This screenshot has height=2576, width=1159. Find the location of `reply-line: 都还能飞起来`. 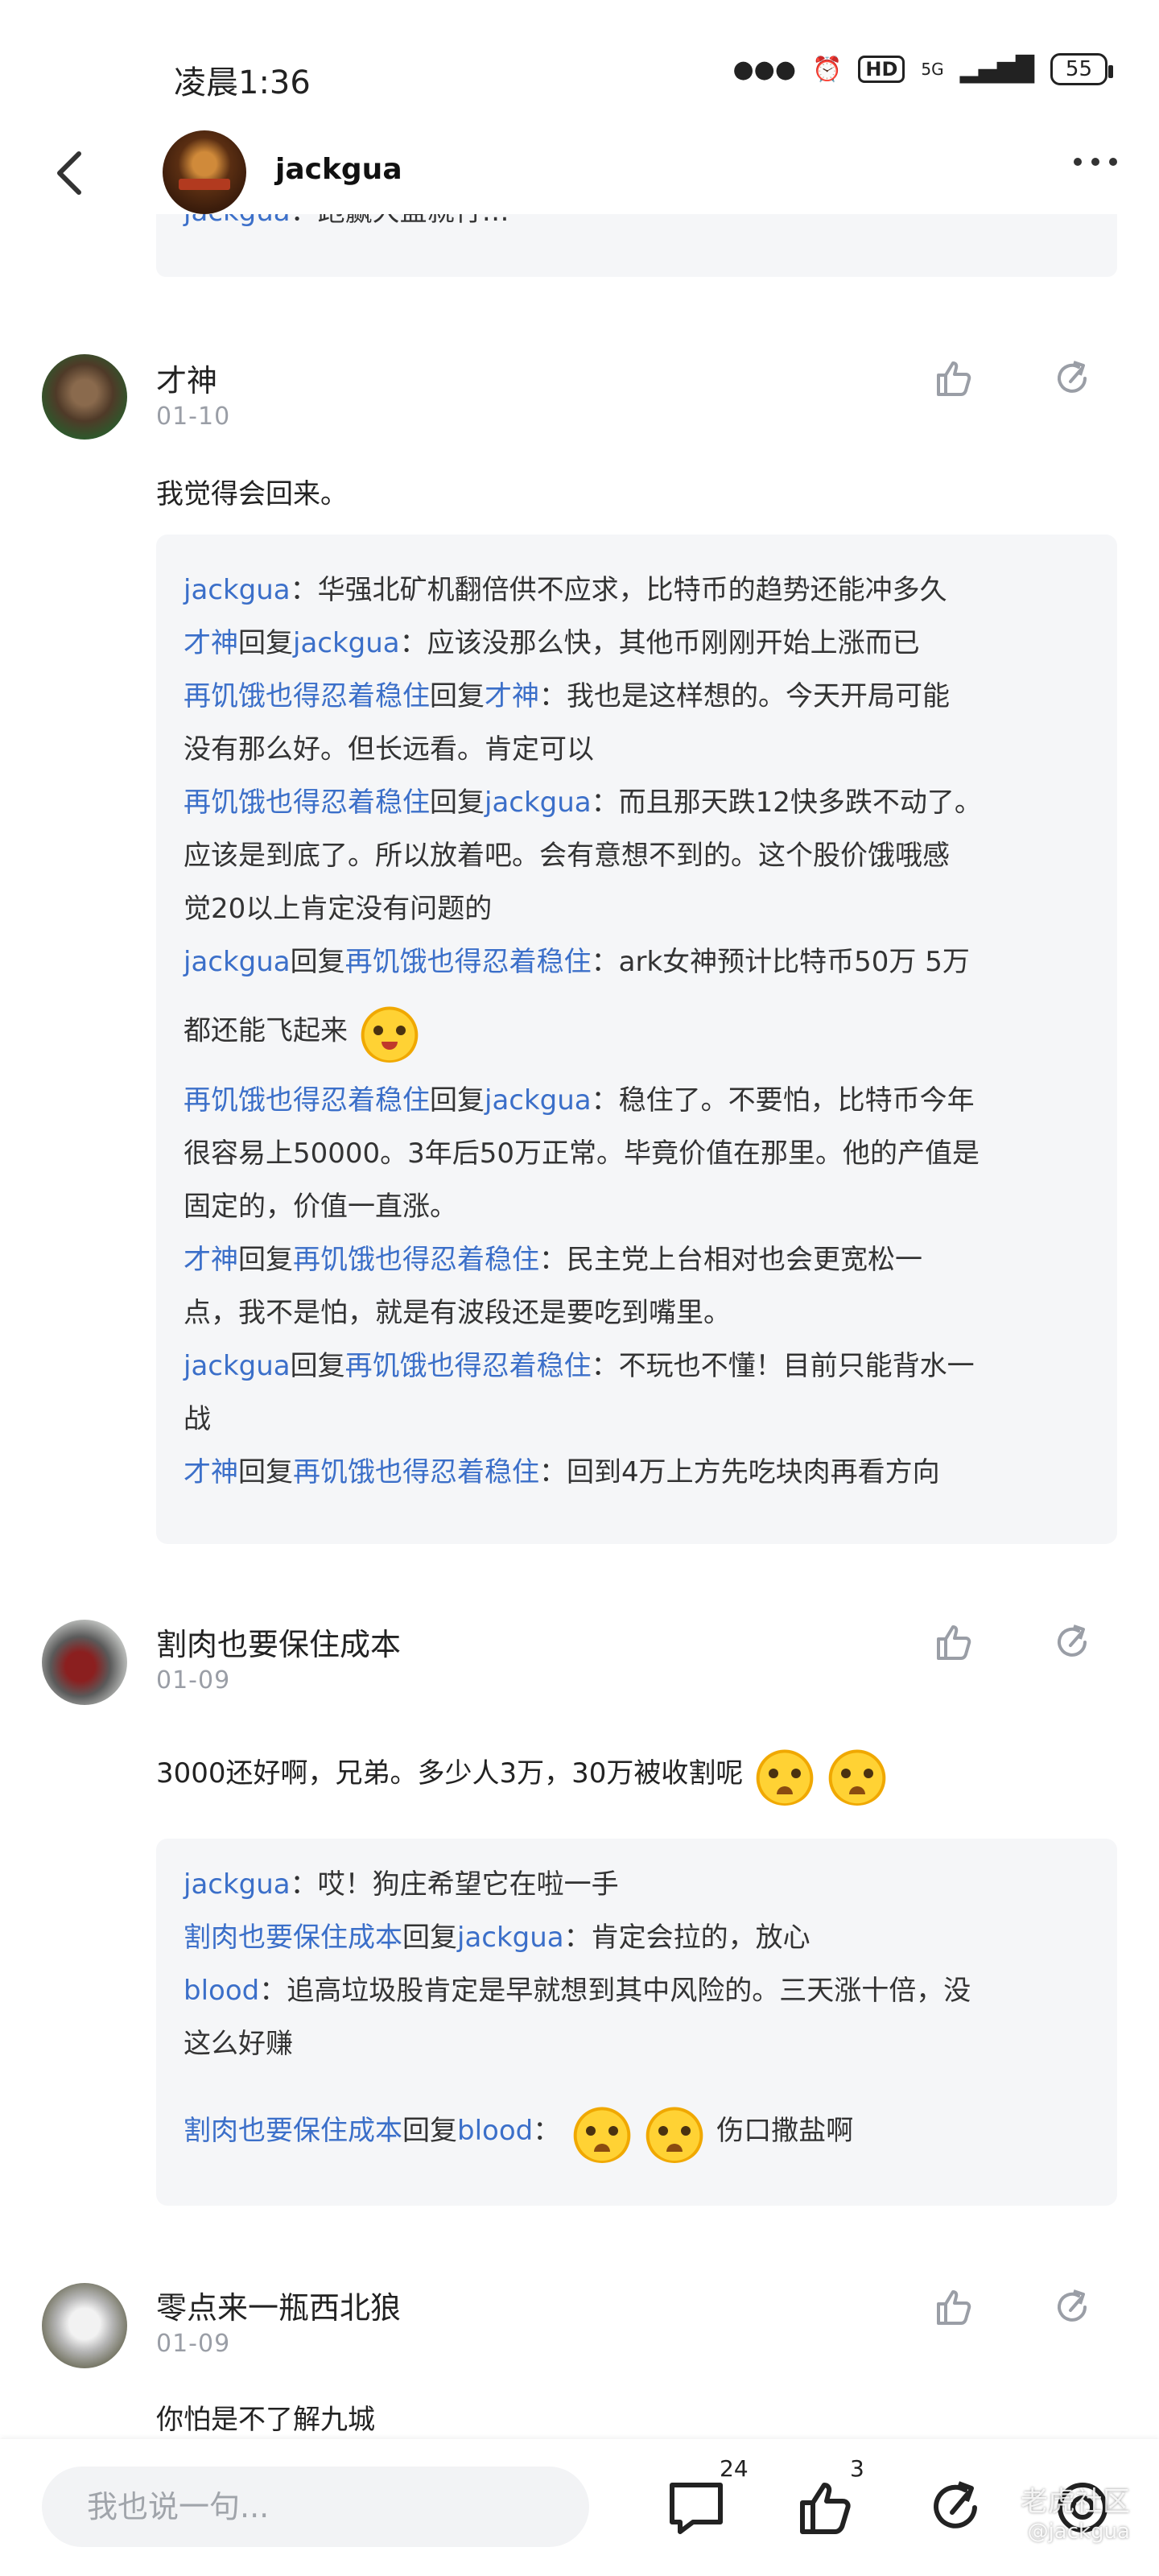

reply-line: 都还能飞起来 is located at coordinates (637, 1032).